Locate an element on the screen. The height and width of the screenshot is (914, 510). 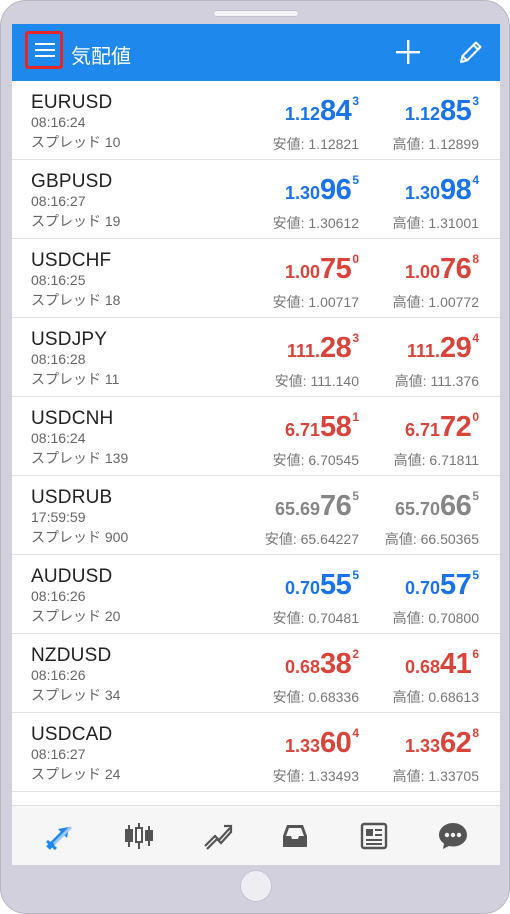
quote-time: 08:16:28 is located at coordinates (58, 359).